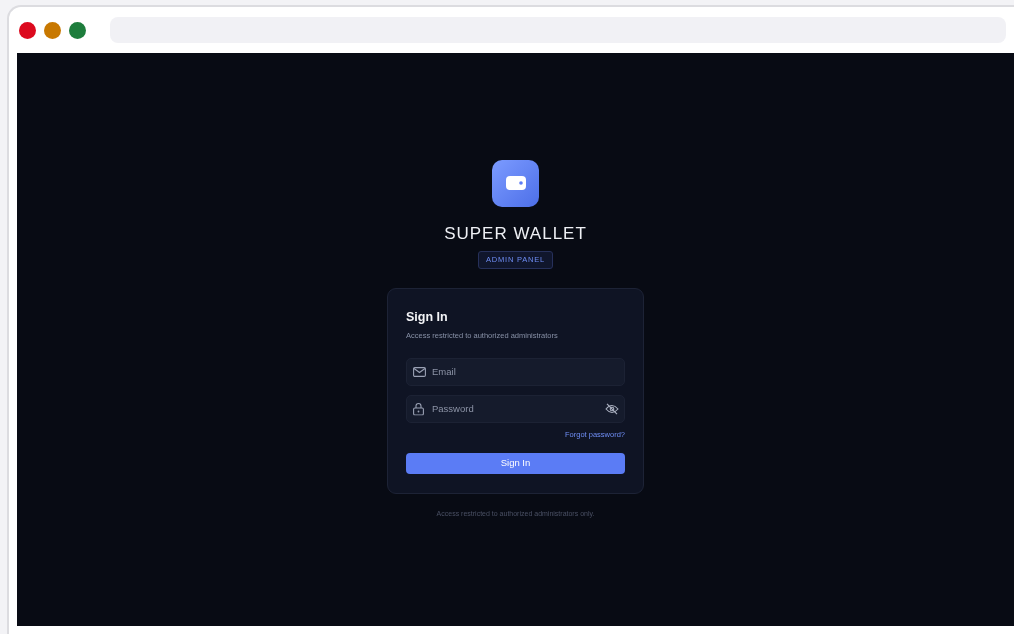 This screenshot has height=634, width=1014. Describe the element at coordinates (515, 371) in the screenshot. I see `email-field: Email` at that location.